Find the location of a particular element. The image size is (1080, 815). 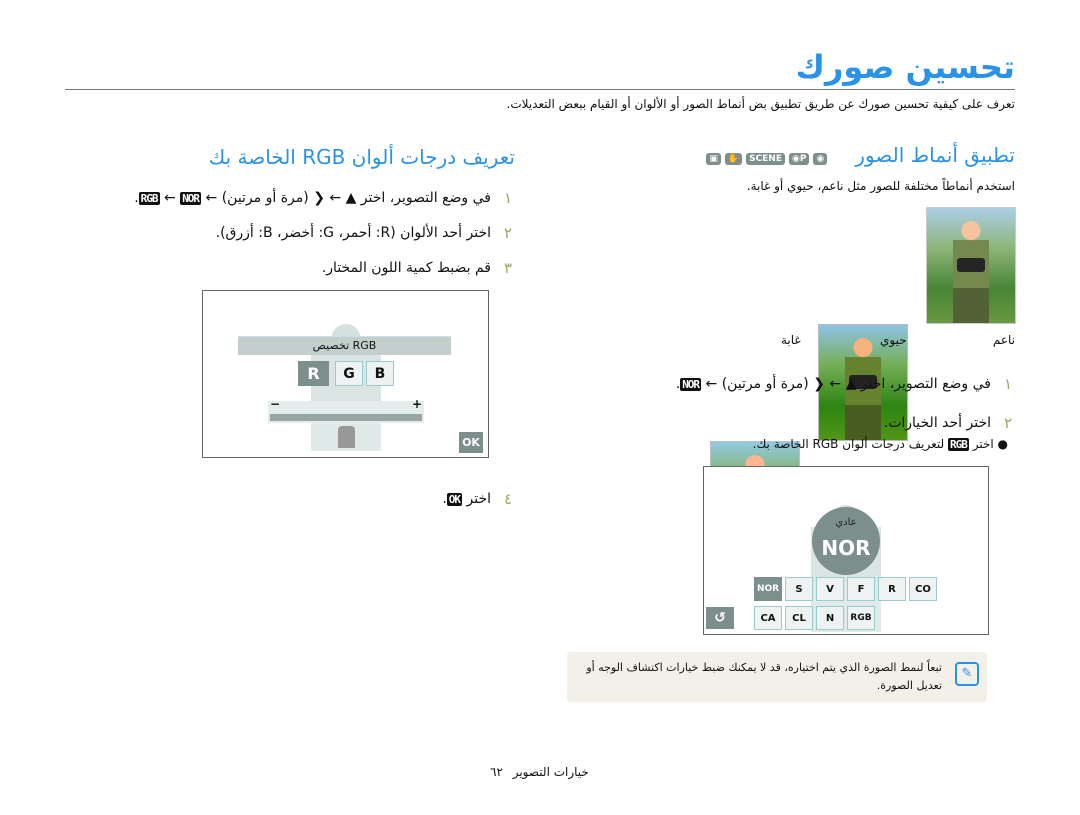

title-divider is located at coordinates (540, 89).